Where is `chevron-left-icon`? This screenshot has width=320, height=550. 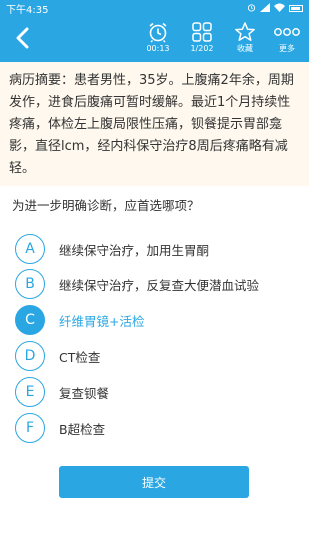 chevron-left-icon is located at coordinates (22, 40).